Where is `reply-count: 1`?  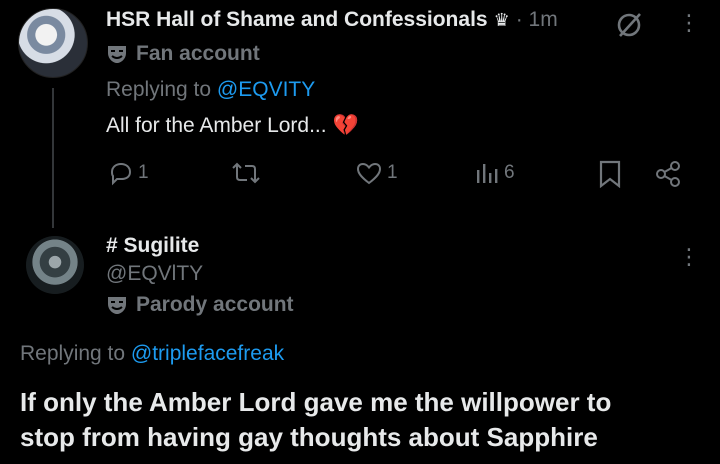 reply-count: 1 is located at coordinates (143, 172).